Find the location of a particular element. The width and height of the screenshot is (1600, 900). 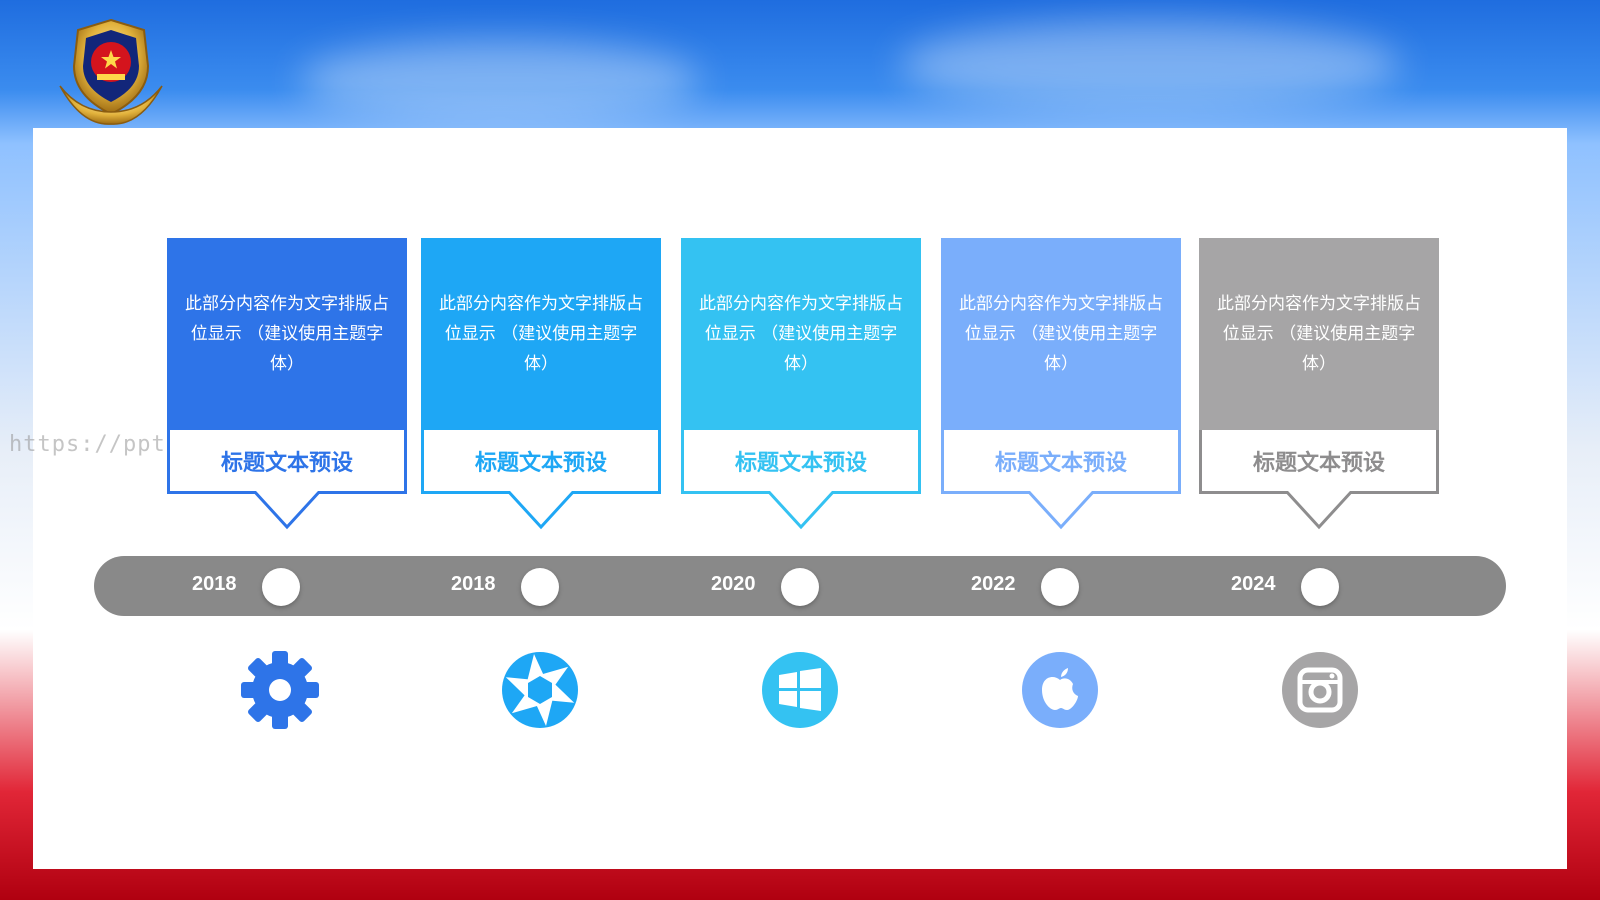

year-label: 2024 is located at coordinates (1253, 584).